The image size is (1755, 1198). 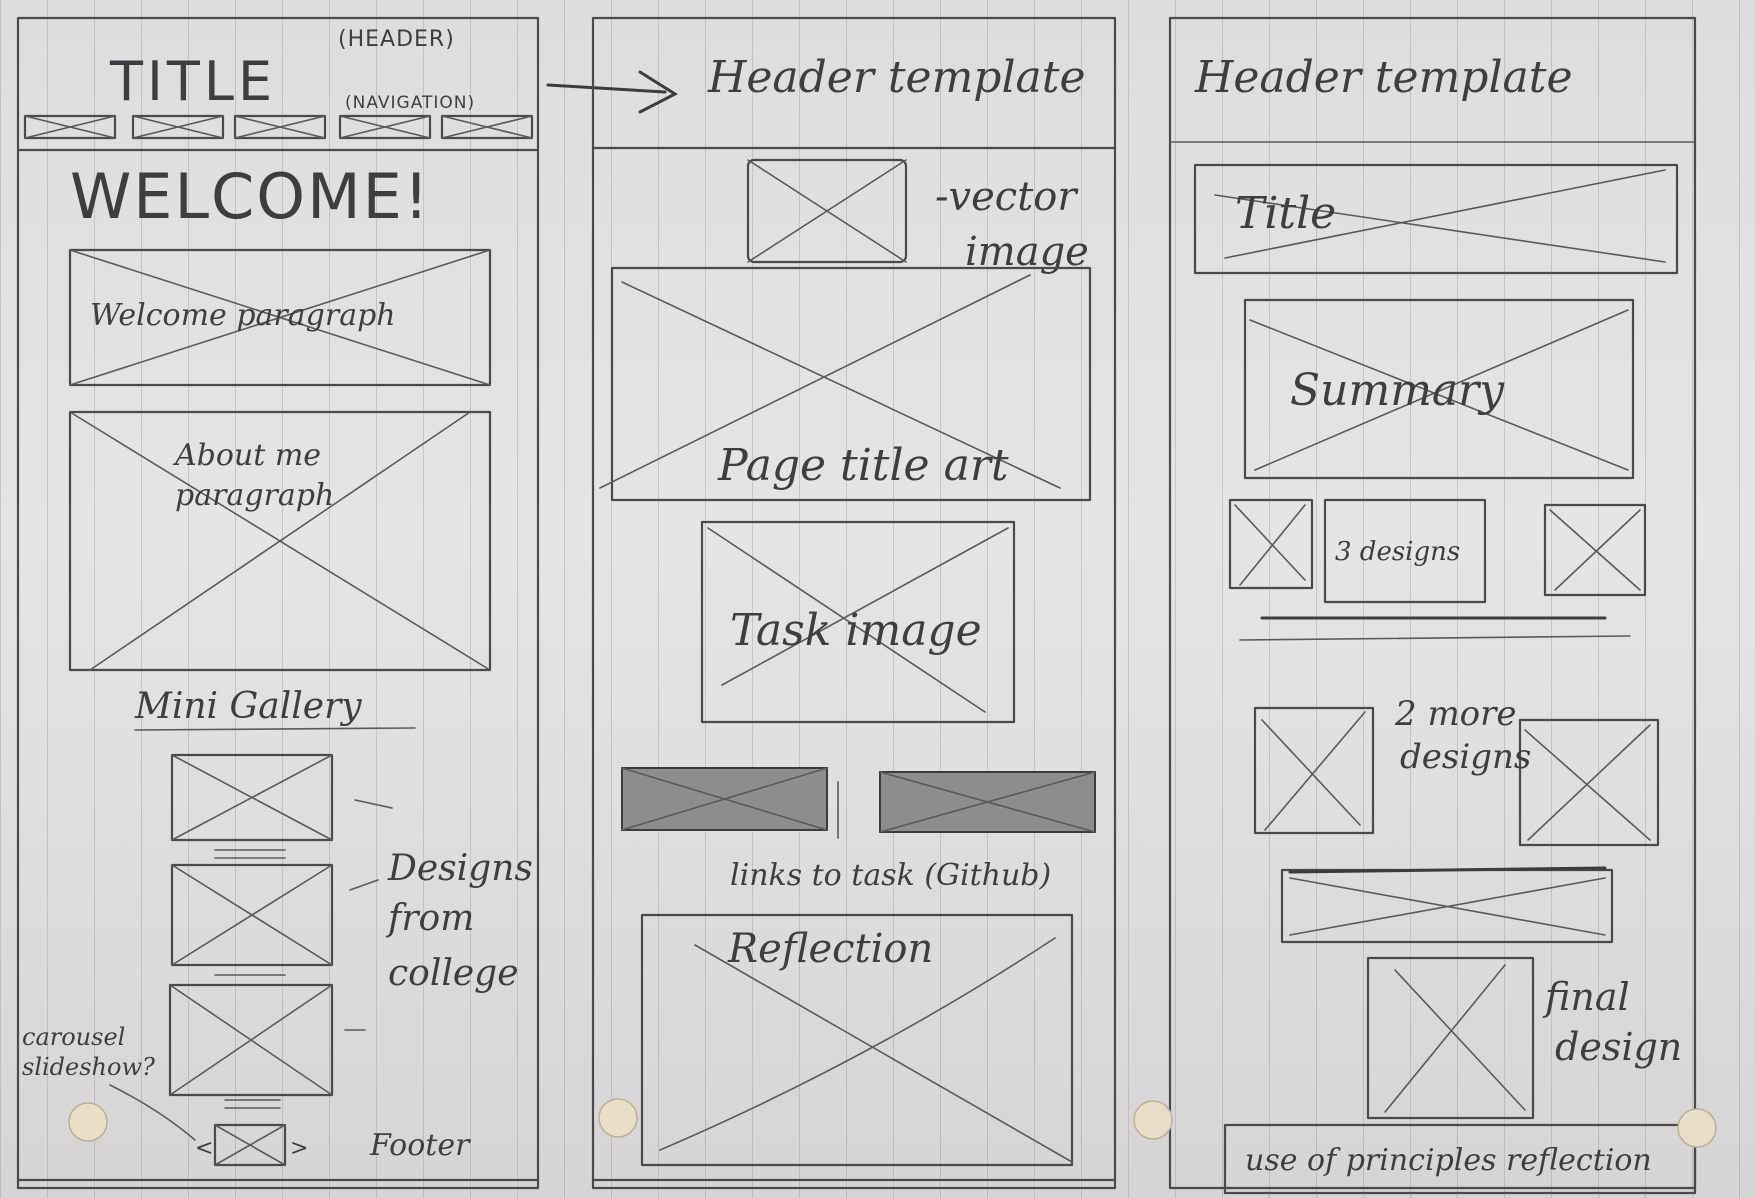 What do you see at coordinates (396, 39) in the screenshot?
I see `header-note: (HEADER)` at bounding box center [396, 39].